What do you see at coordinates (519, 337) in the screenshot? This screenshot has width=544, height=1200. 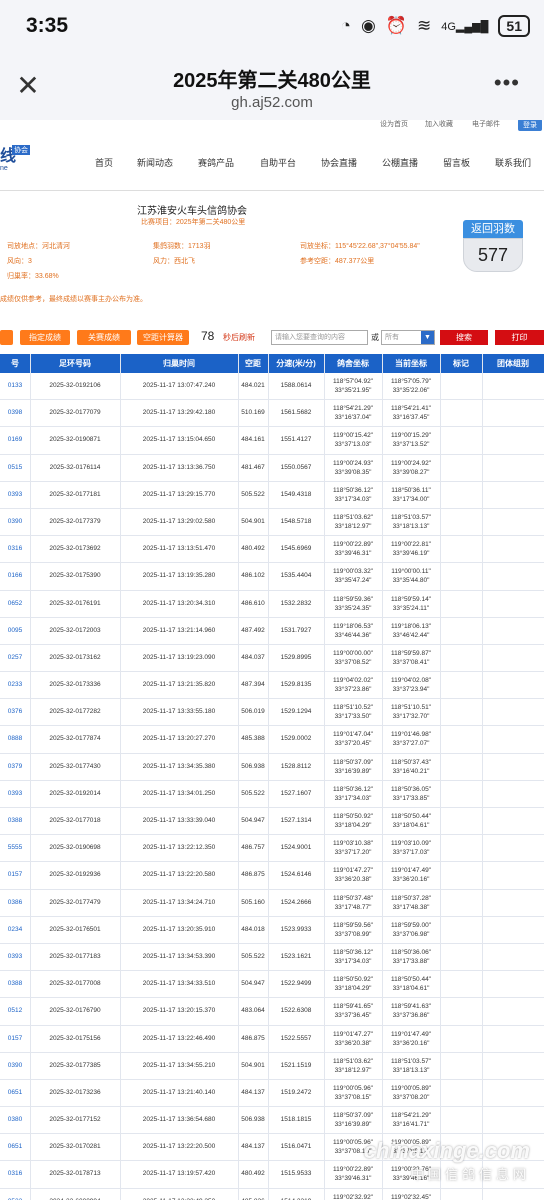 I see `print-button: 打印` at bounding box center [519, 337].